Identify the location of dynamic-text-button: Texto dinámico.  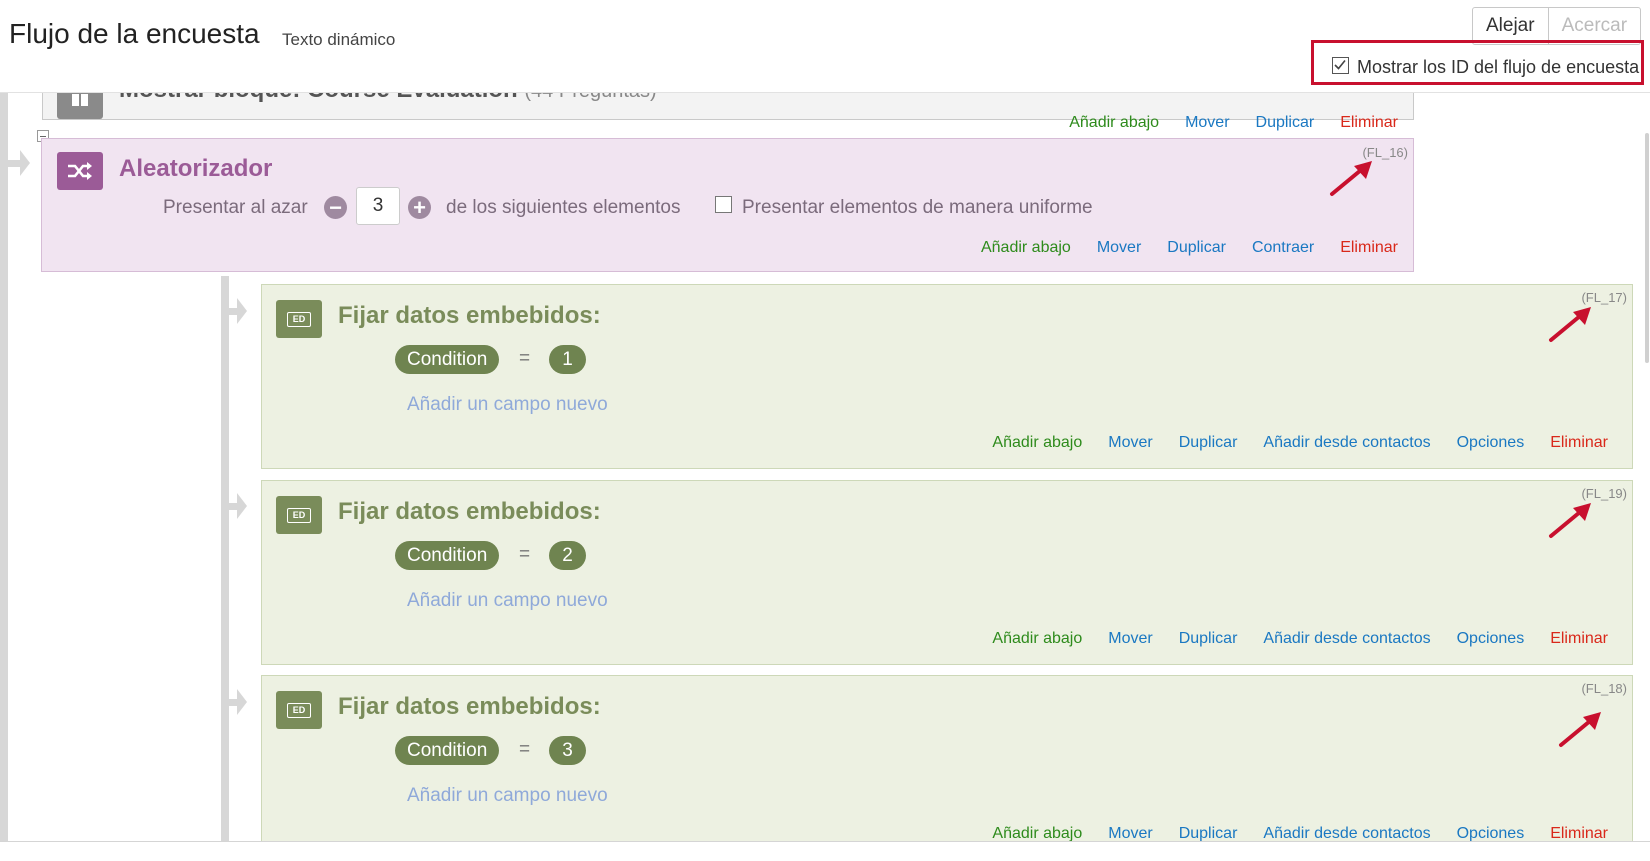
(338, 40).